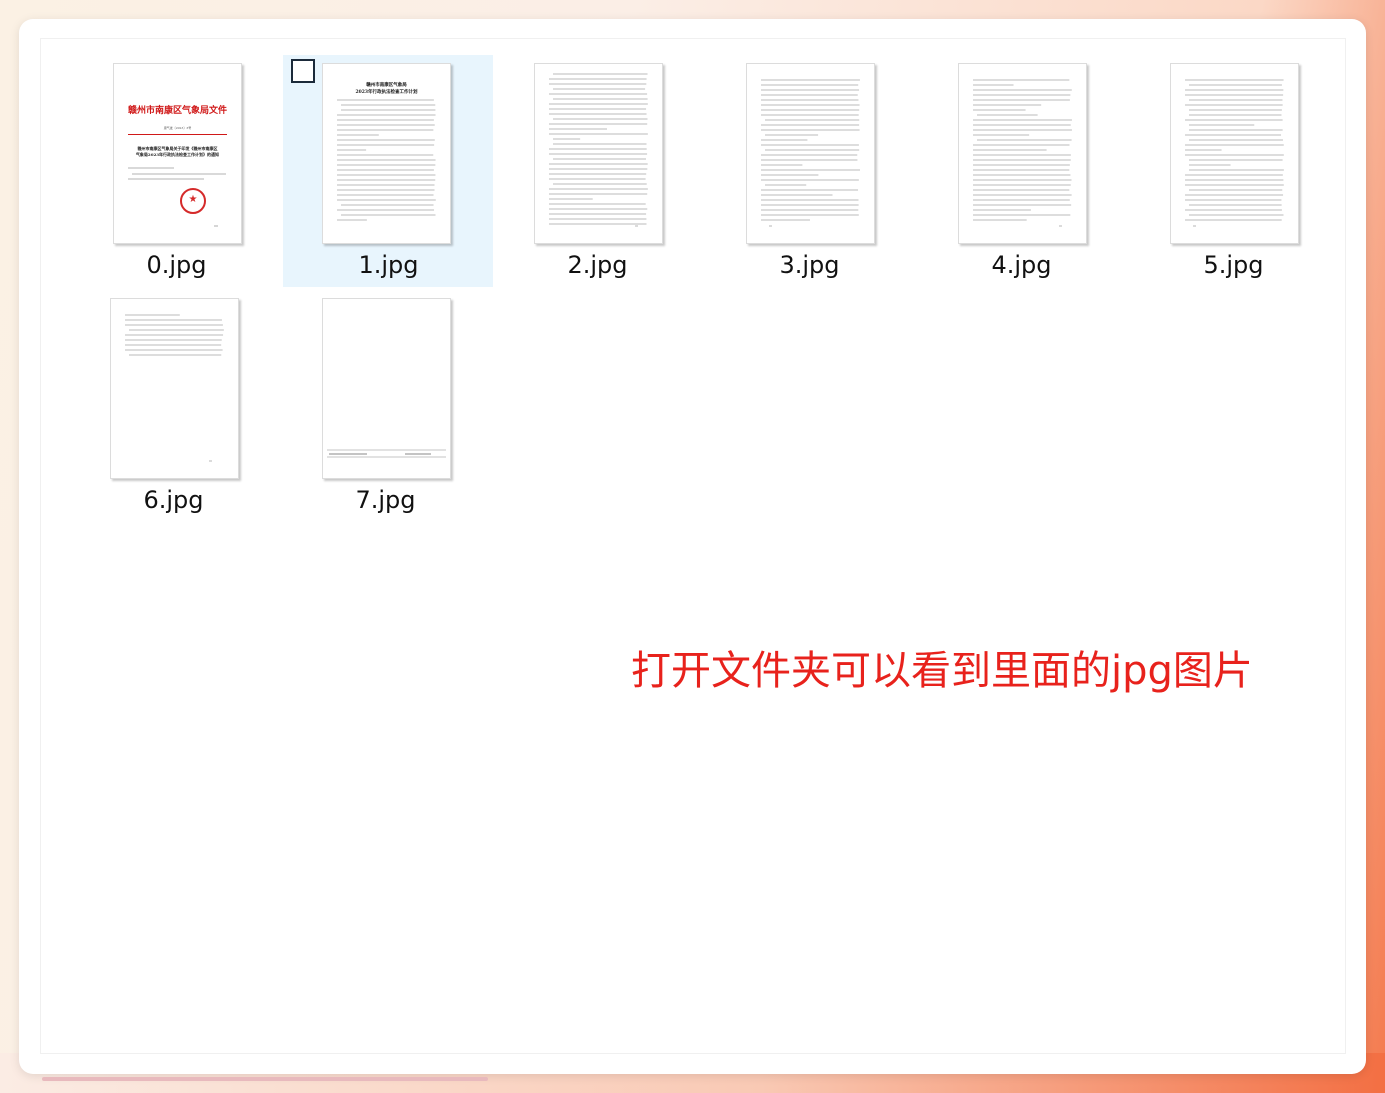  Describe the element at coordinates (942, 671) in the screenshot. I see `annotation-text: 打开文件夹可以看到里面的jpg图片` at that location.